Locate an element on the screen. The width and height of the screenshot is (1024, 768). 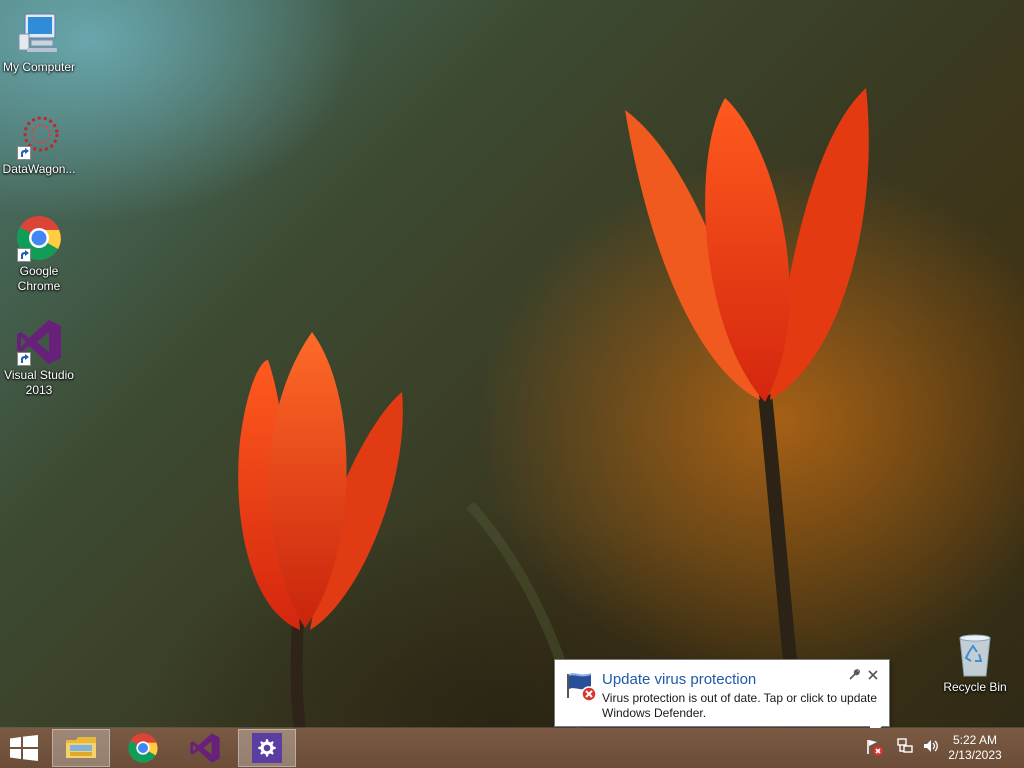
desktop-icon-visual-studio: Visual Studio 2013 is located at coordinates (39, 358).